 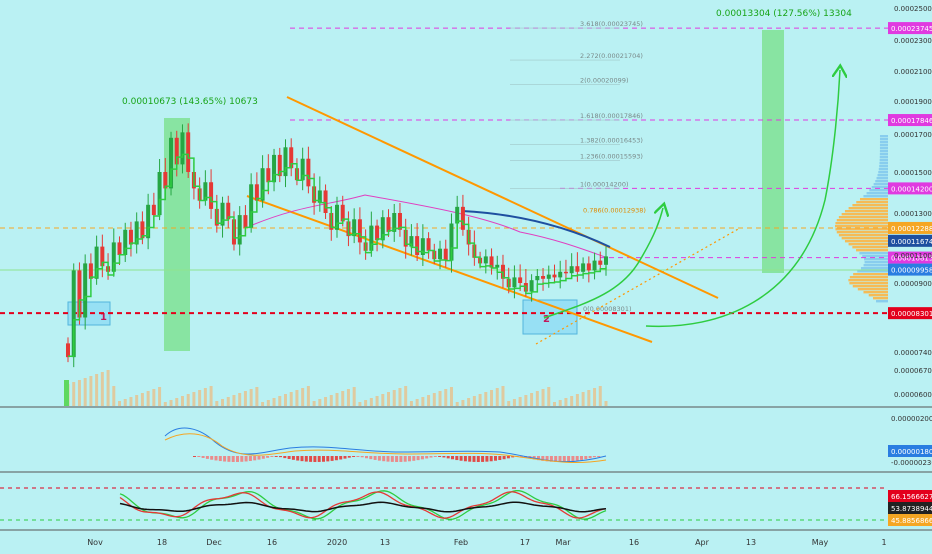 What do you see at coordinates (548, 441) in the screenshot?
I see `macd-pane: 0.00000200 0.00000180 -0.00000230` at bounding box center [548, 441].